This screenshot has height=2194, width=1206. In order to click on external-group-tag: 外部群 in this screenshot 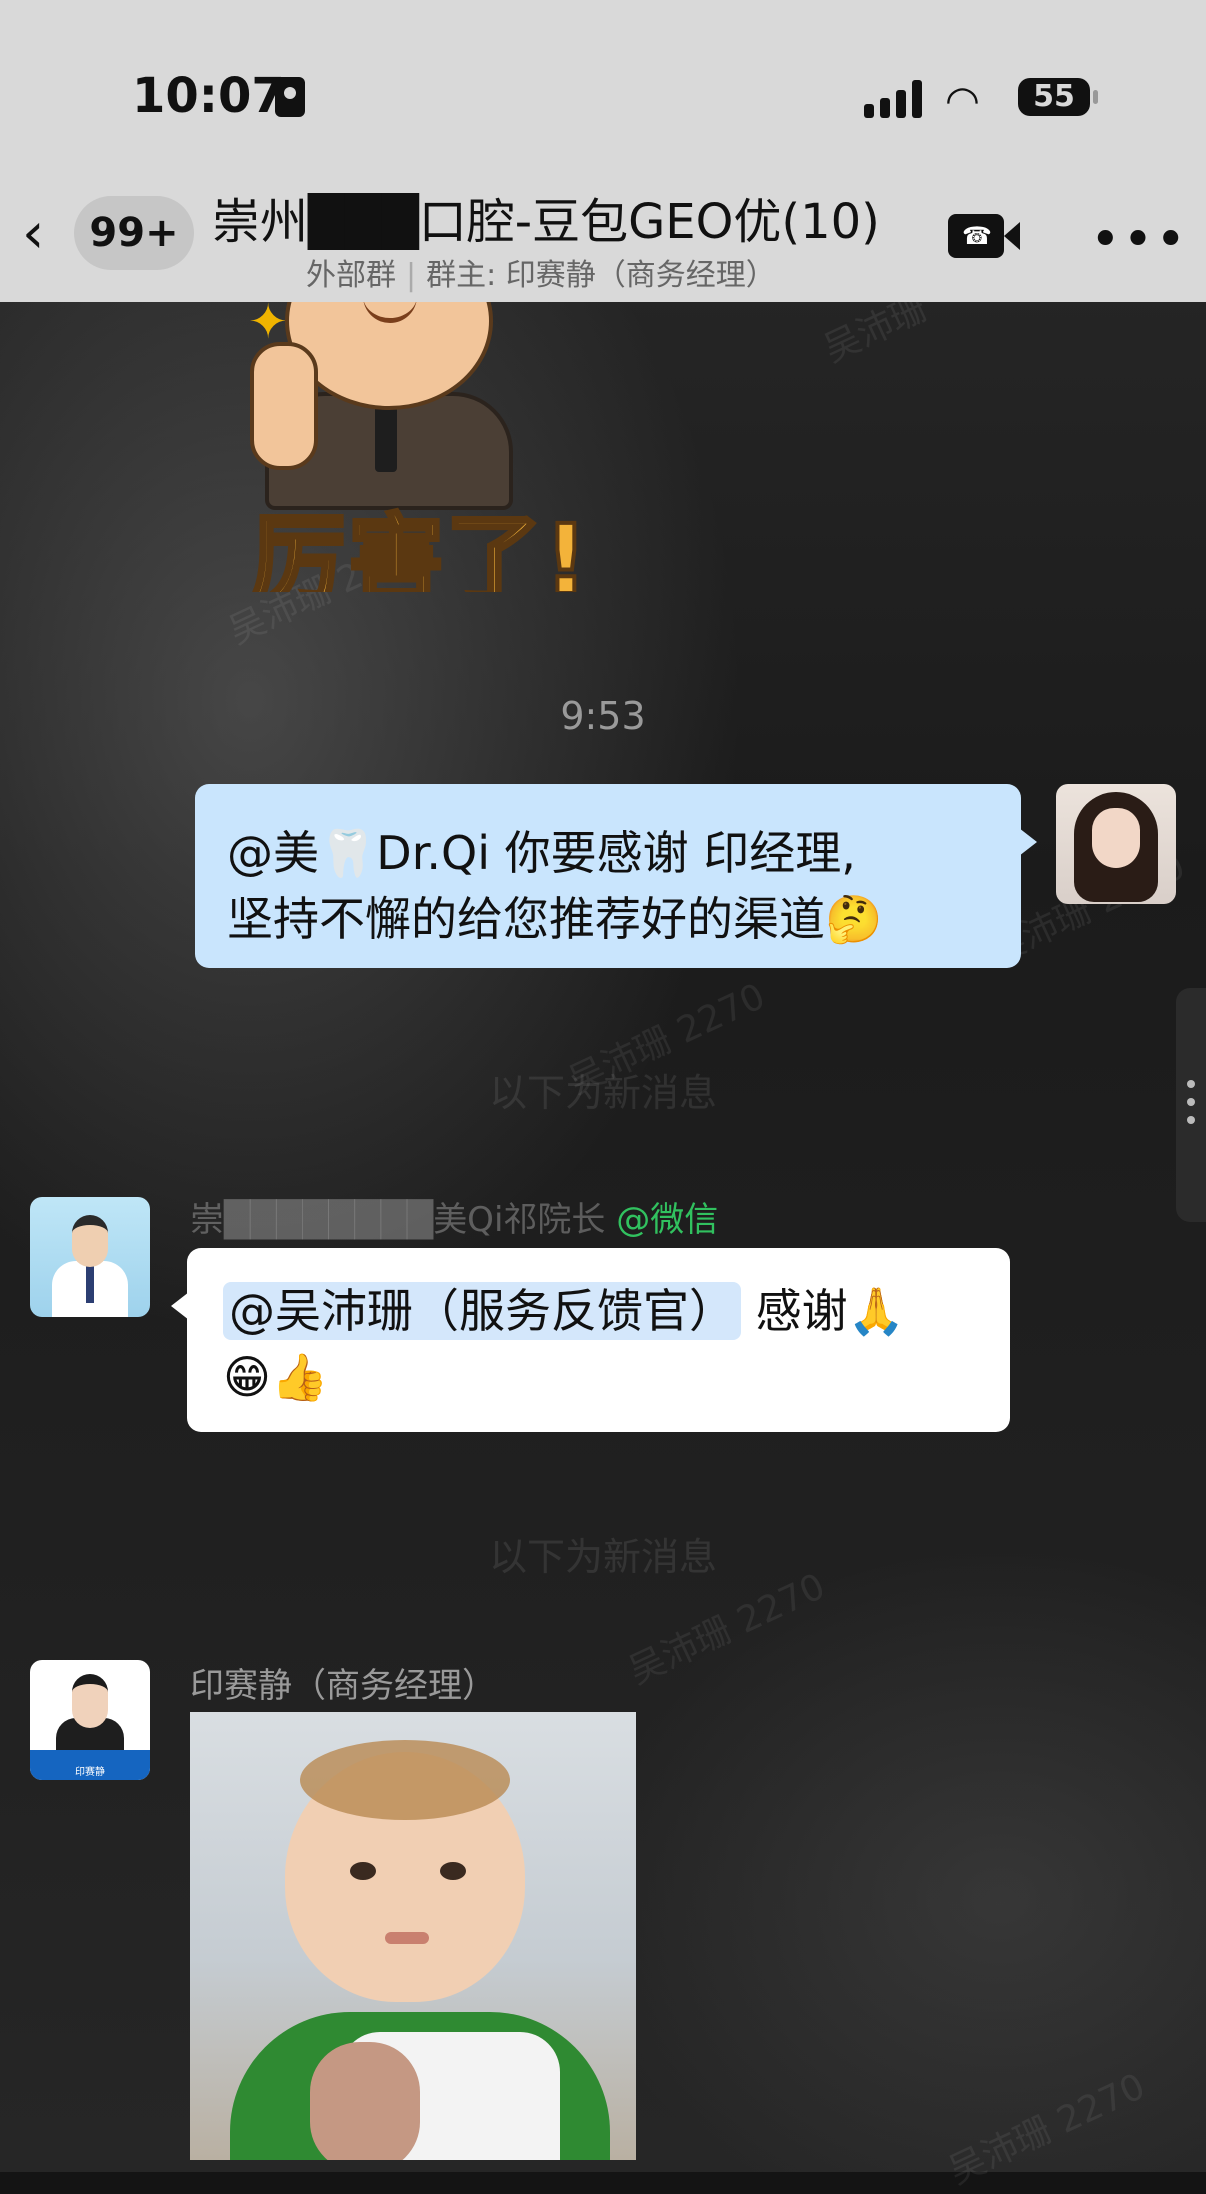, I will do `click(351, 275)`.